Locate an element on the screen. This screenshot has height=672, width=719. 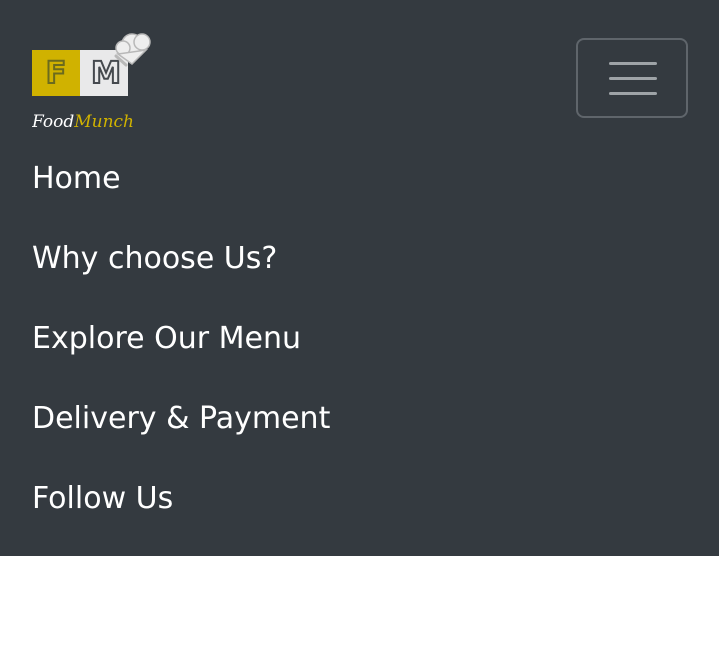
nav-link-explore-menu: Explore Our Menu is located at coordinates (181, 355).